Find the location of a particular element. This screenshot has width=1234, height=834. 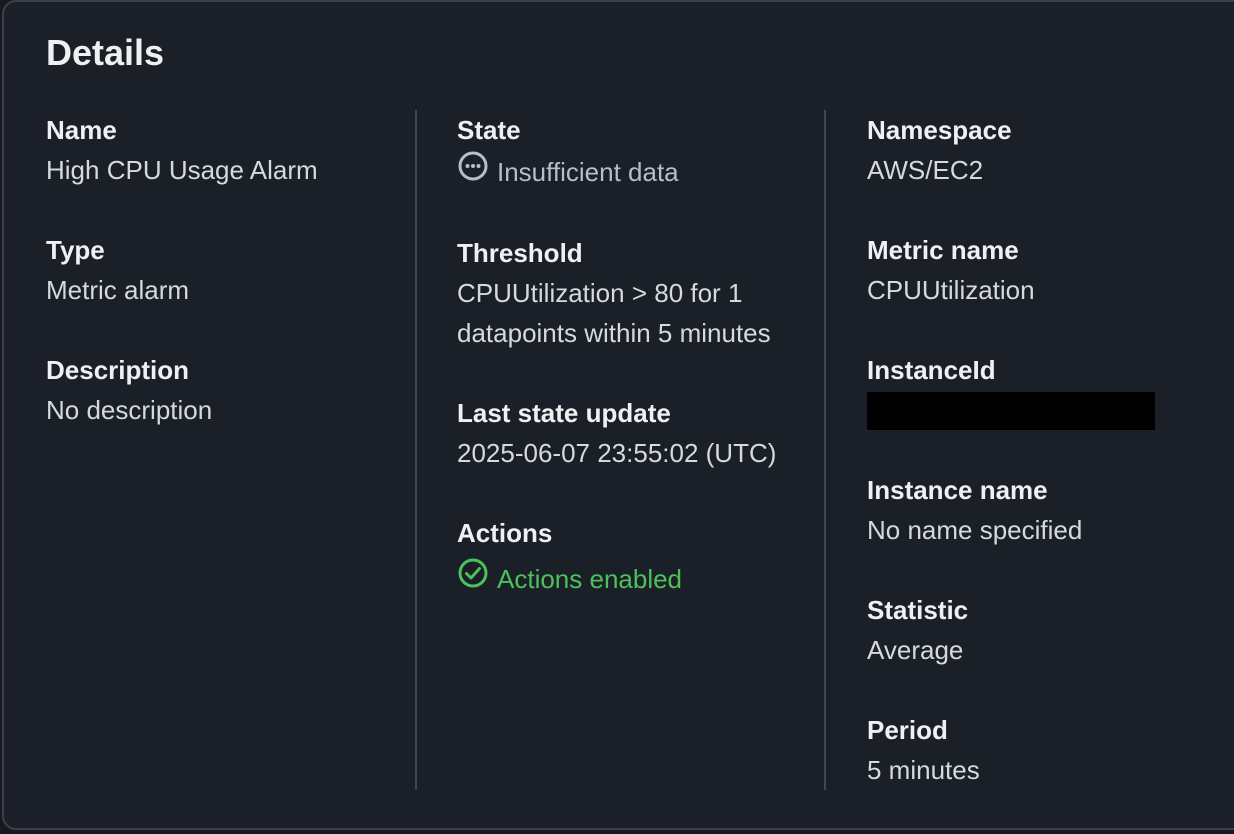

field-label: Type is located at coordinates (75, 250).